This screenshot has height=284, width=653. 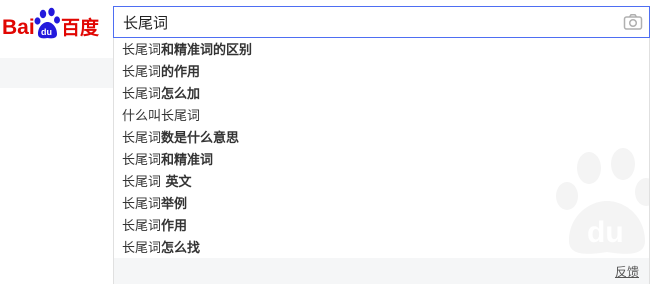 What do you see at coordinates (381, 205) in the screenshot?
I see `suggestion-item: 长尾词举例` at bounding box center [381, 205].